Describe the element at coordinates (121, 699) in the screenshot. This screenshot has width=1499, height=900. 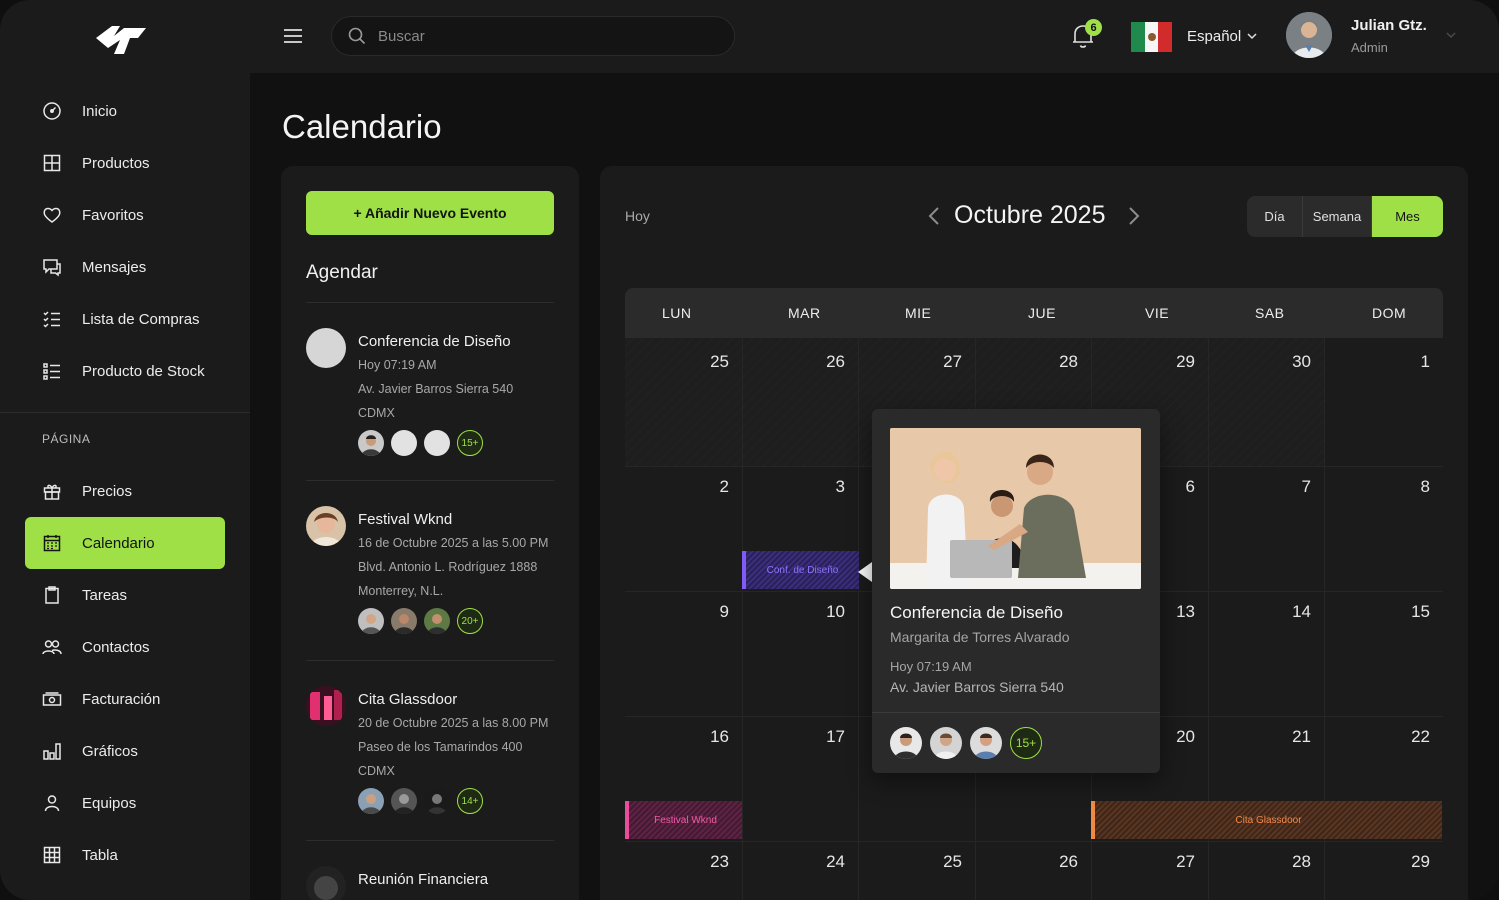
I see `sidebar-item-label: Facturación` at that location.